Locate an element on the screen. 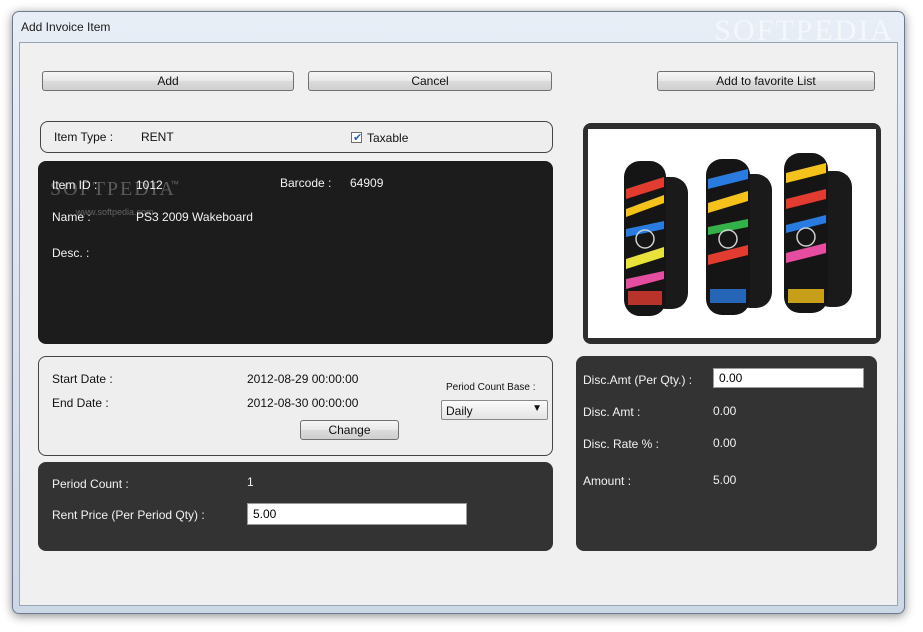 This screenshot has width=923, height=632. item-type-label: Item Type : is located at coordinates (84, 137).